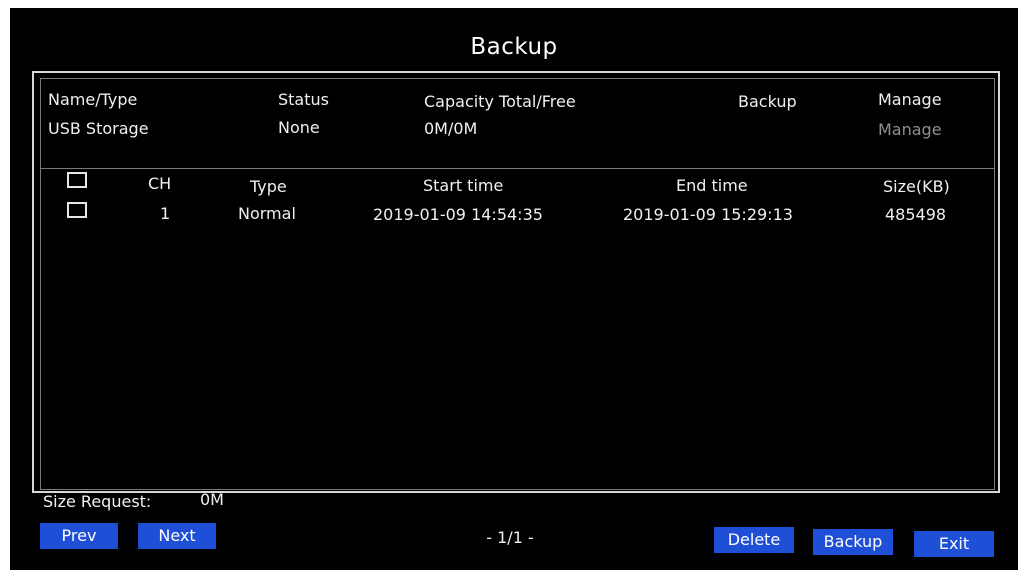 The width and height of the screenshot is (1021, 576). What do you see at coordinates (510, 537) in the screenshot?
I see `page-indicator: - 1/1 -` at bounding box center [510, 537].